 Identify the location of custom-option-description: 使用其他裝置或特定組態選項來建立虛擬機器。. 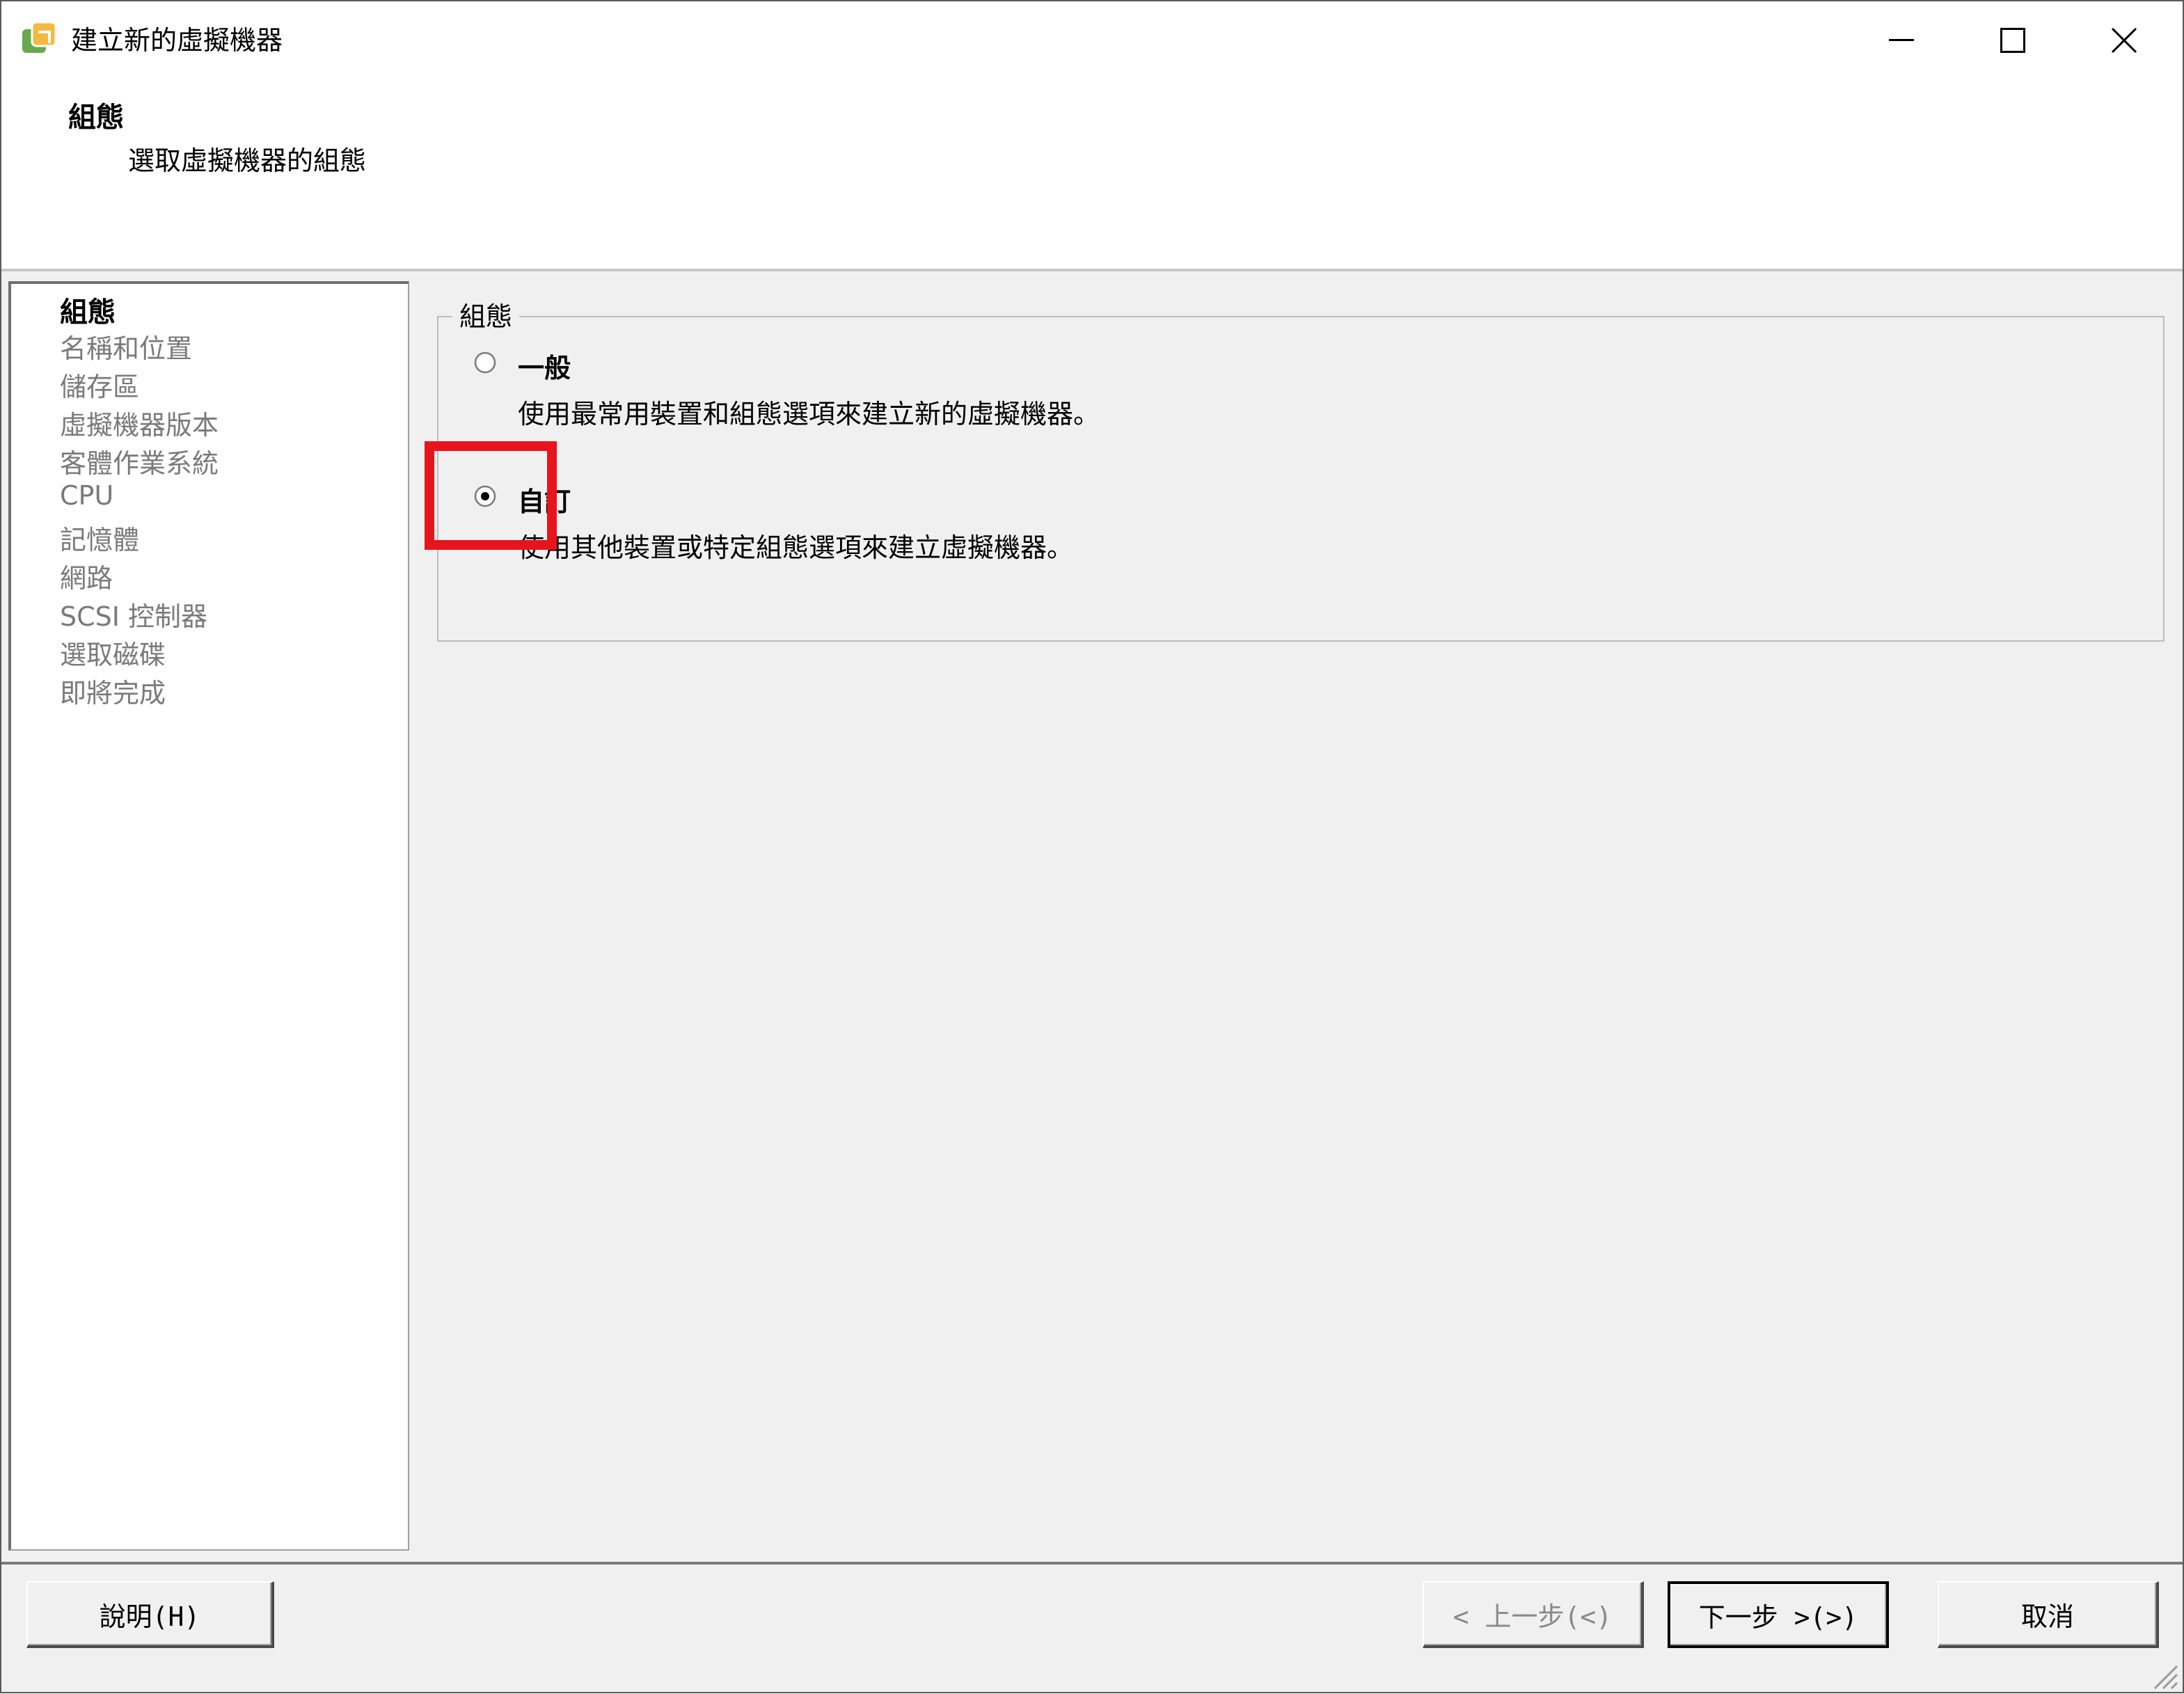
(796, 547).